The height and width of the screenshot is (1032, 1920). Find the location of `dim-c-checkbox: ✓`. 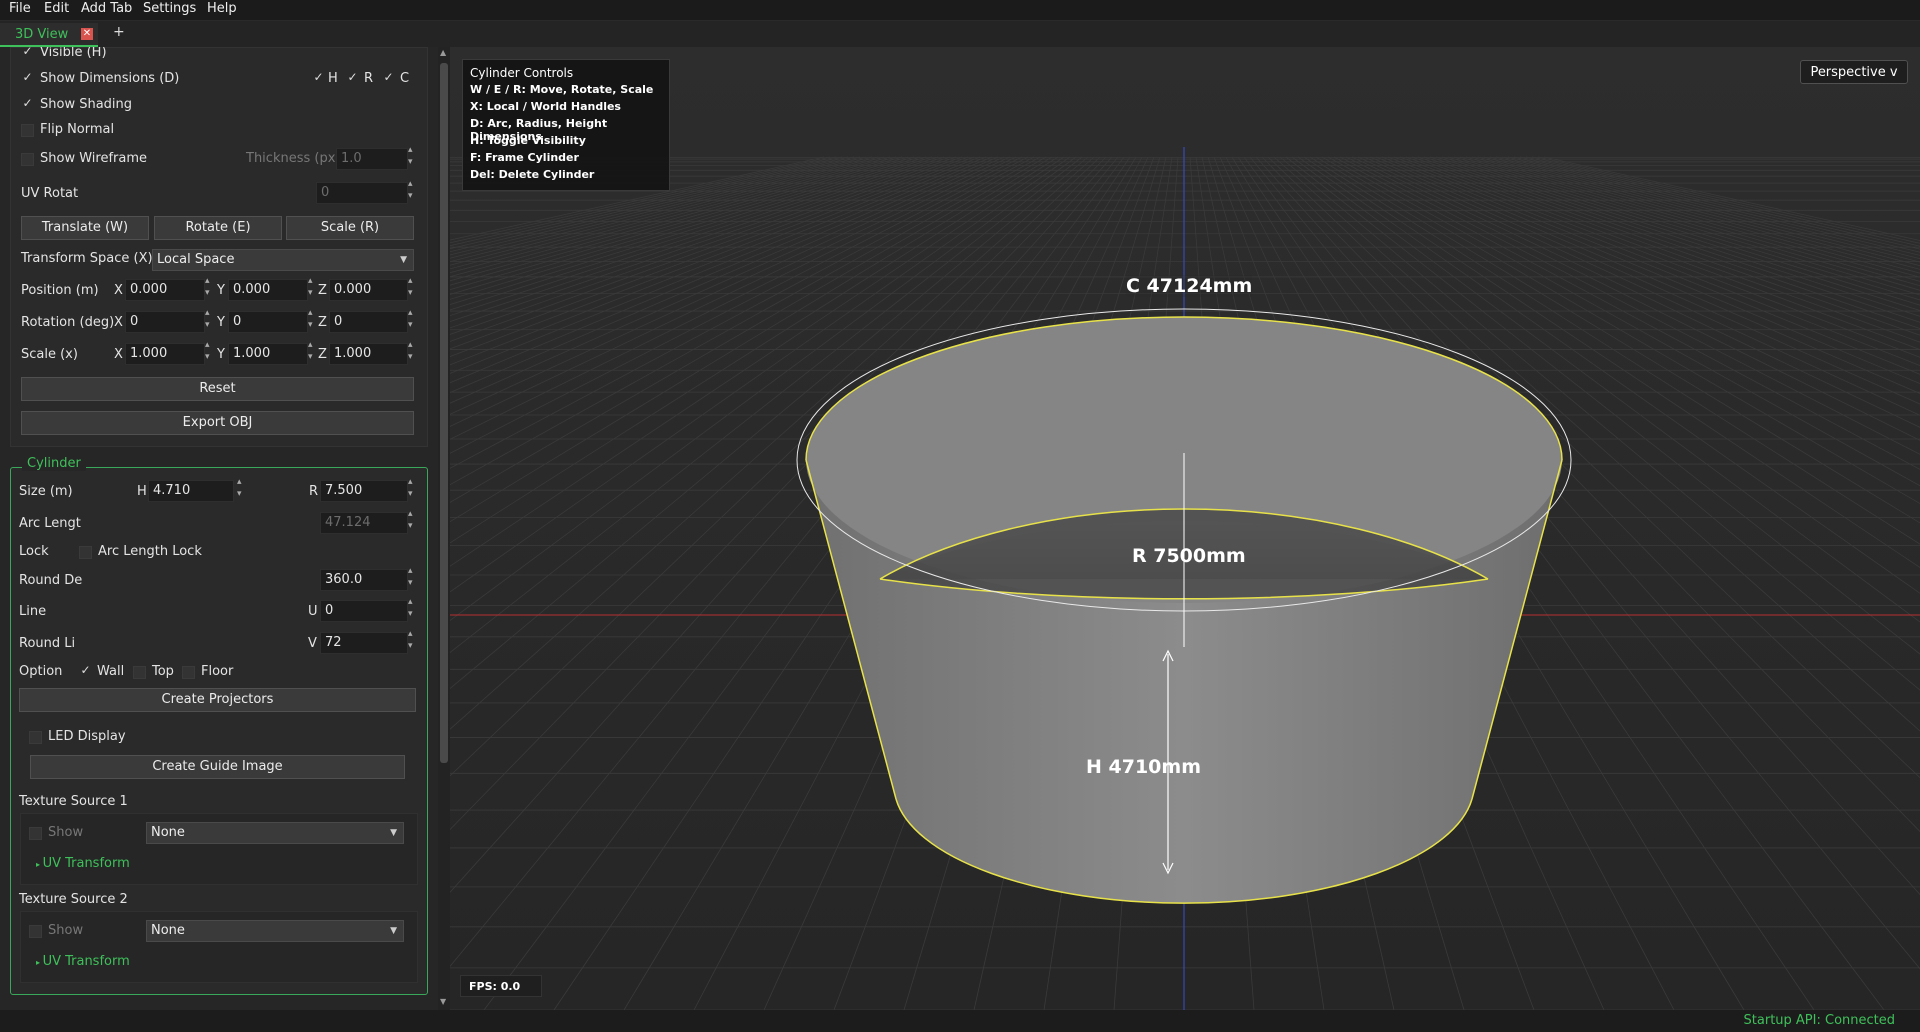

dim-c-checkbox: ✓ is located at coordinates (388, 77).